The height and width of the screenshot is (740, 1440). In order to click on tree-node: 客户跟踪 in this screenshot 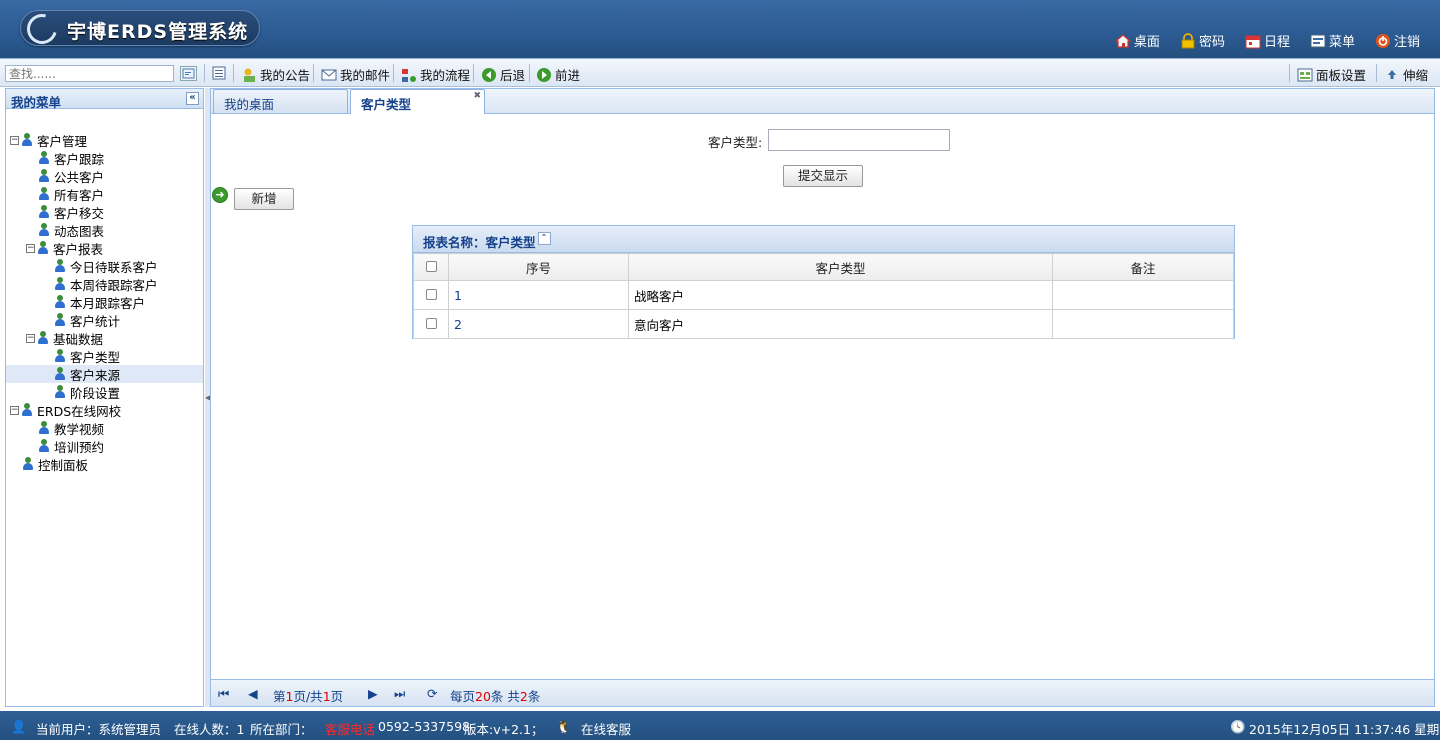, I will do `click(71, 158)`.